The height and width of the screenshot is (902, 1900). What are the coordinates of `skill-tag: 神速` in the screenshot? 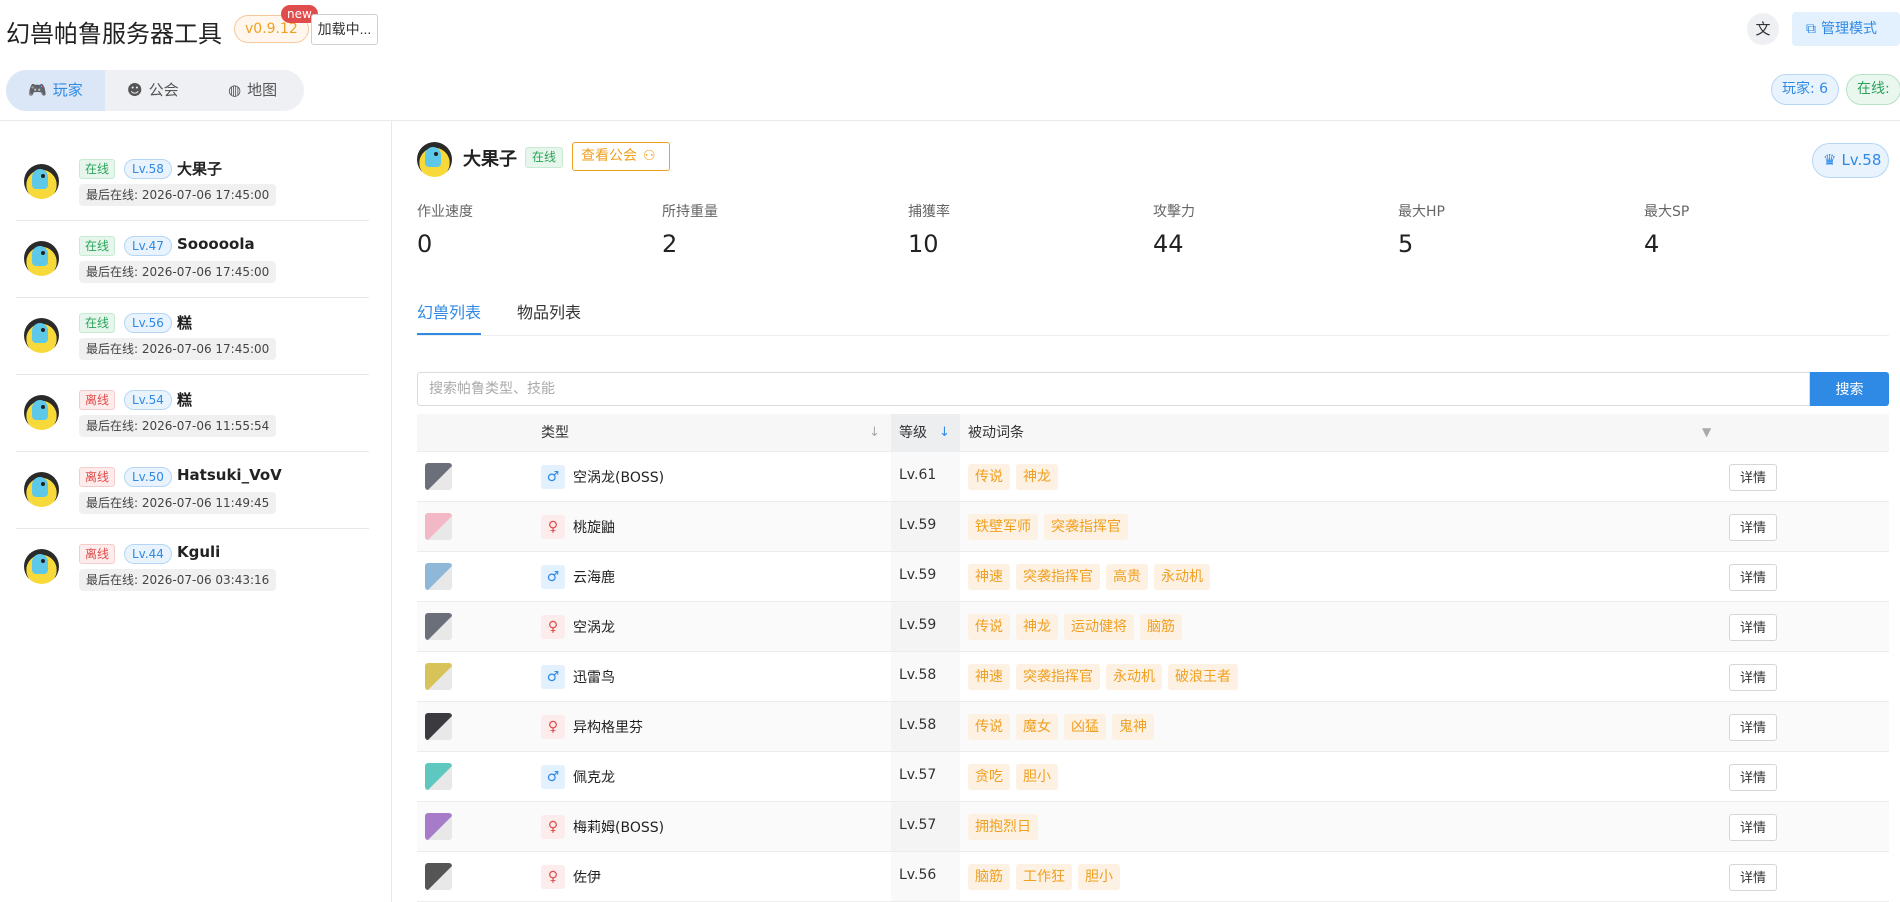 It's located at (989, 677).